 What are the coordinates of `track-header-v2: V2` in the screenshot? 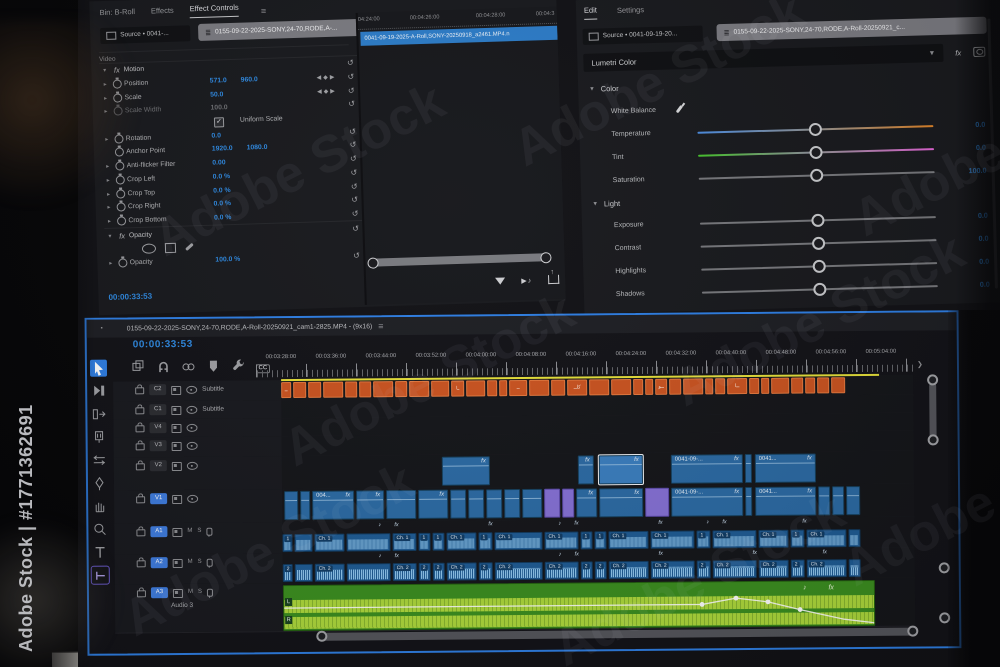 It's located at (198, 473).